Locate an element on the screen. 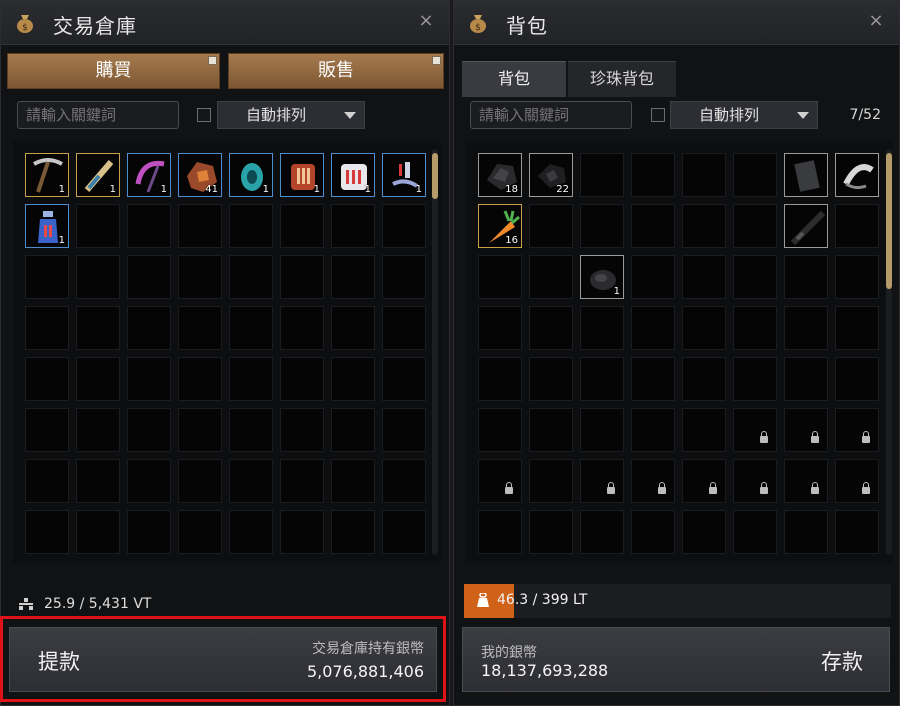 The image size is (900, 706). inventory-slot-item: 16 is located at coordinates (500, 226).